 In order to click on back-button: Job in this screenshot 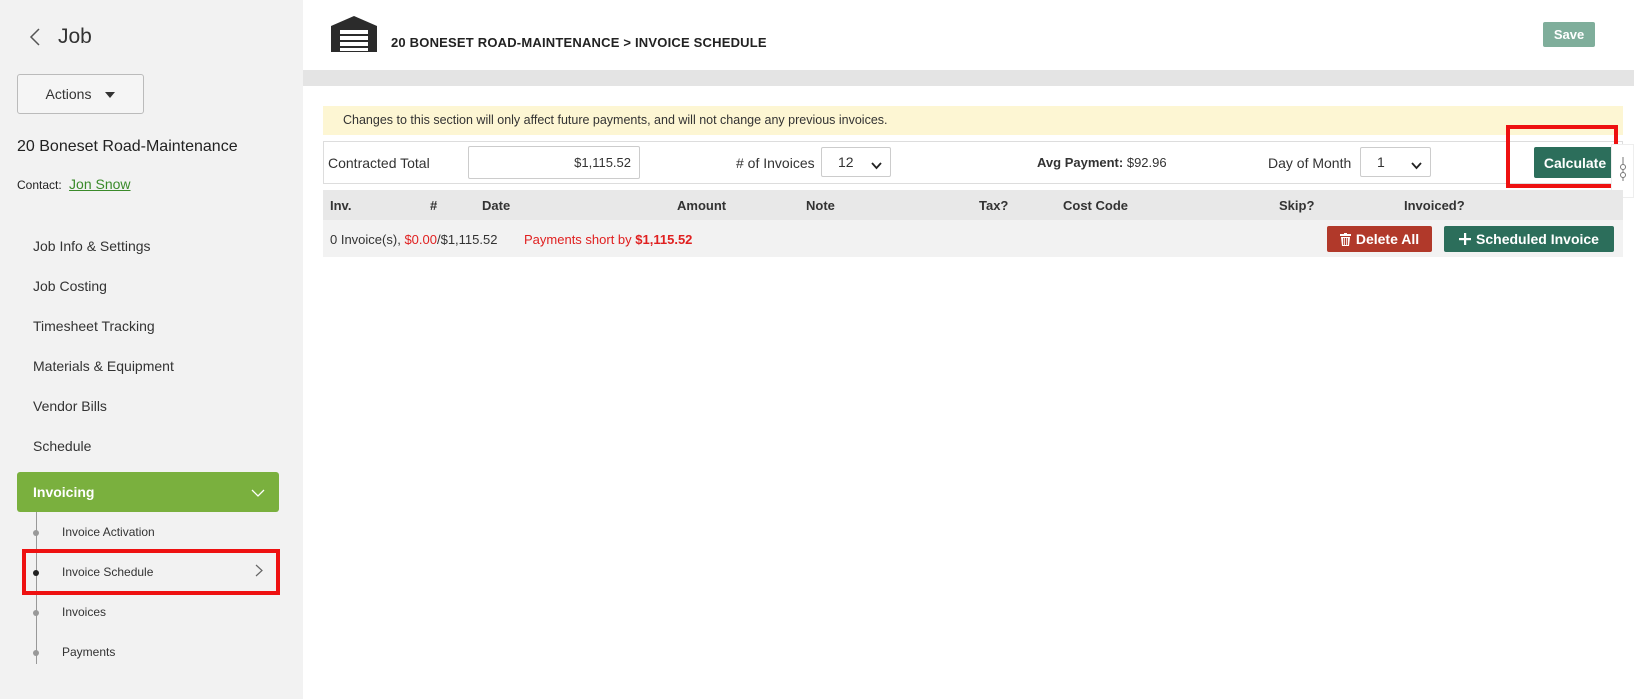, I will do `click(58, 37)`.